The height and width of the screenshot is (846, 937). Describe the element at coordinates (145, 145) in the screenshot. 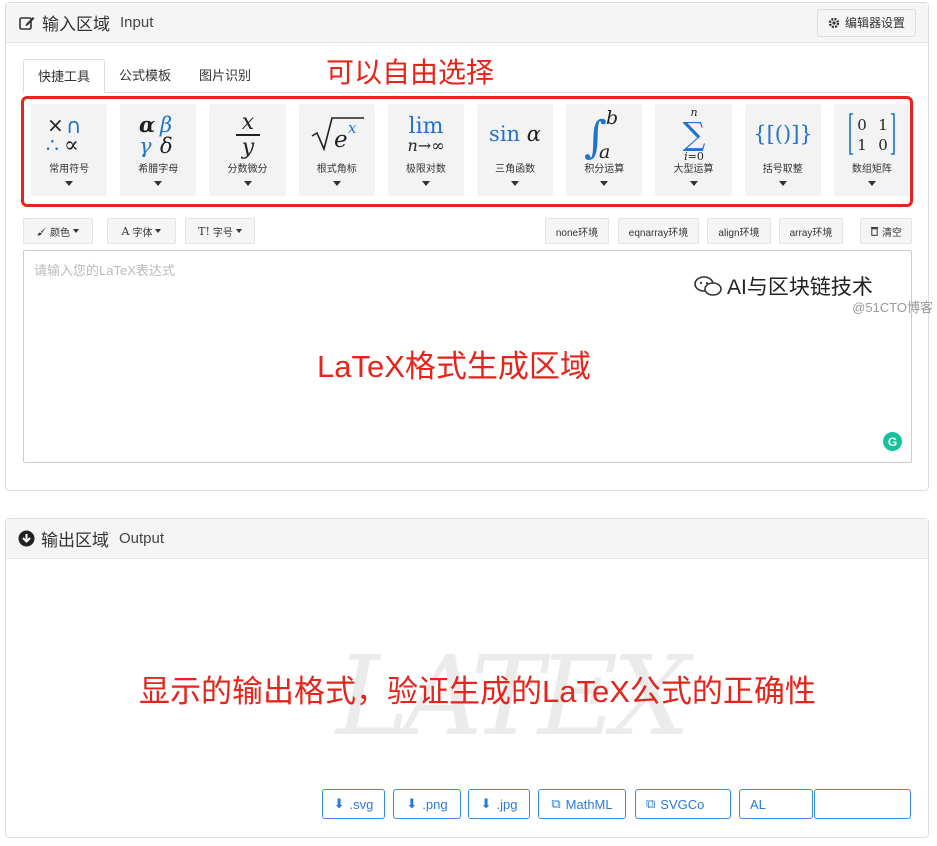

I see `svg-text: γ` at that location.